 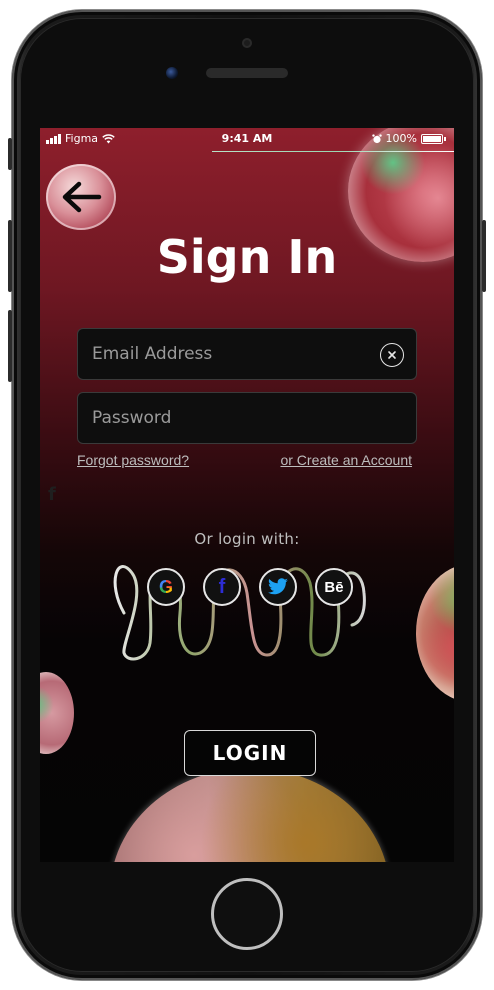 I want to click on google-login-button: G, so click(x=166, y=587).